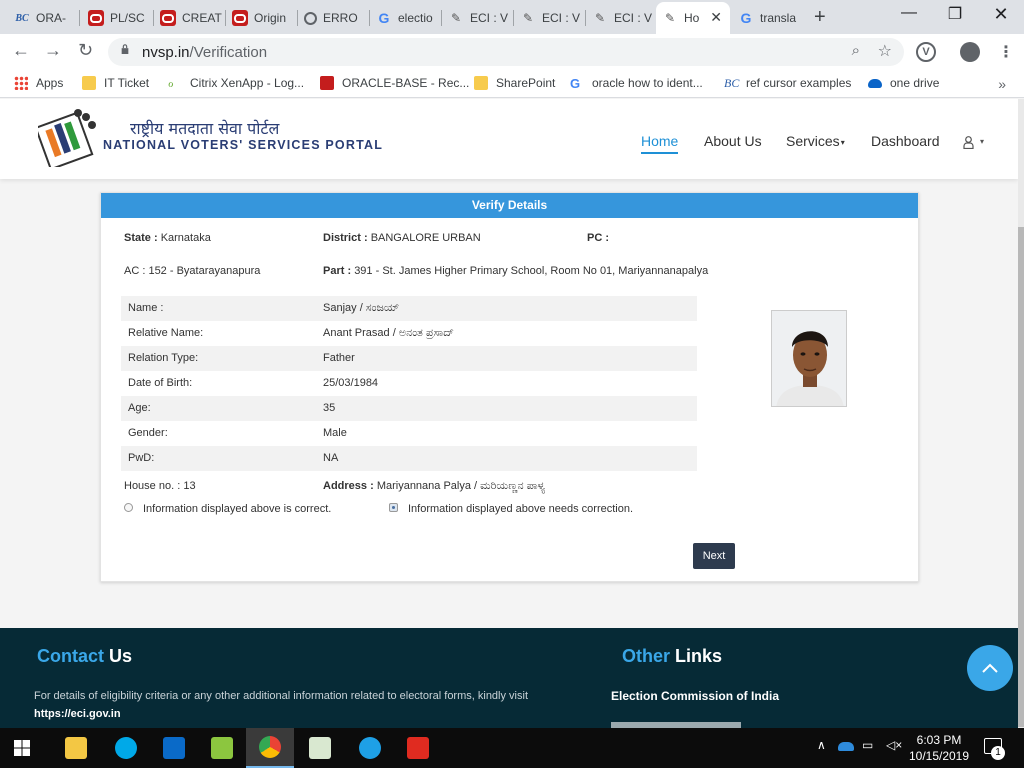 Image resolution: width=1024 pixels, height=768 pixels. I want to click on caret-down-icon: ▾, so click(842, 142).